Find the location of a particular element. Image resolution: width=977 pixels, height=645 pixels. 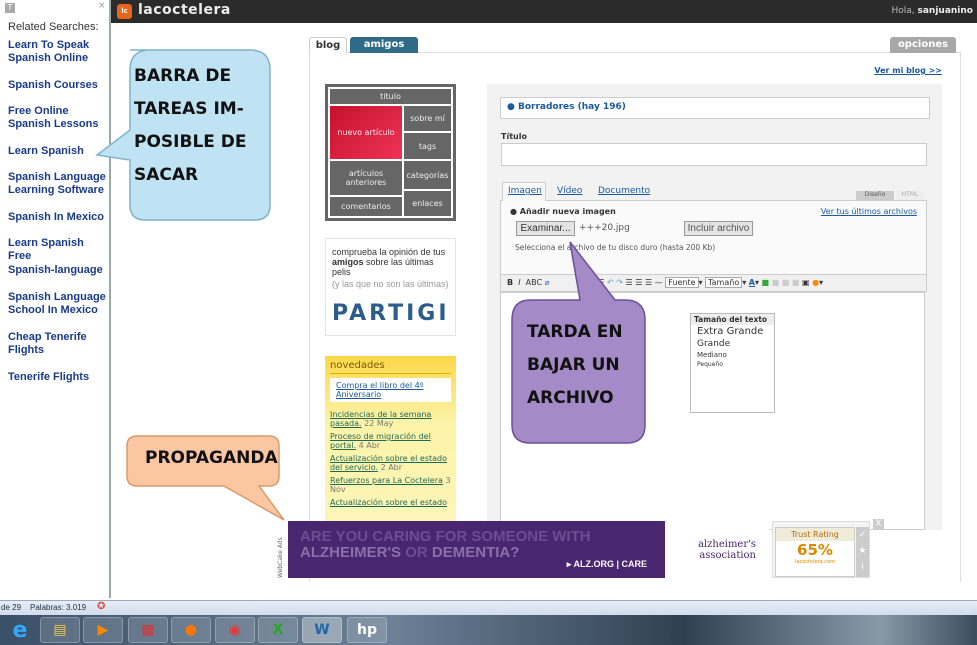

titulo-input is located at coordinates (714, 154).